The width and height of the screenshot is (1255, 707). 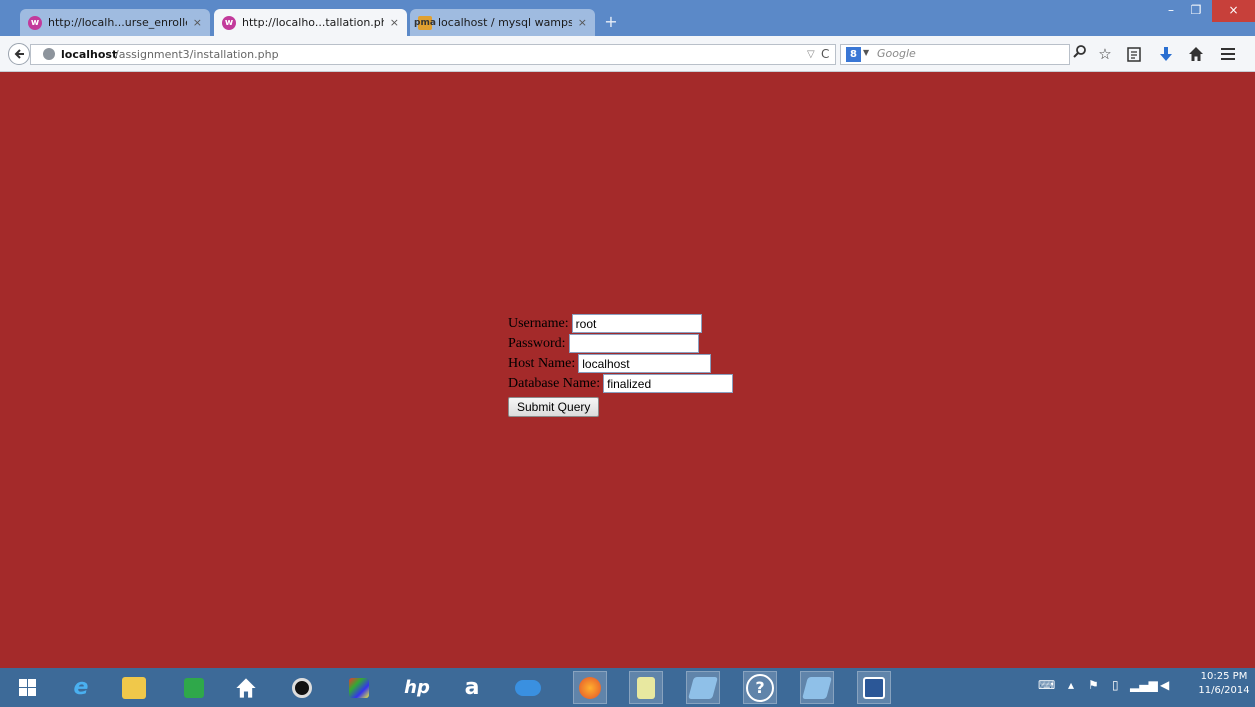 I want to click on google-icon: 8, so click(x=853, y=54).